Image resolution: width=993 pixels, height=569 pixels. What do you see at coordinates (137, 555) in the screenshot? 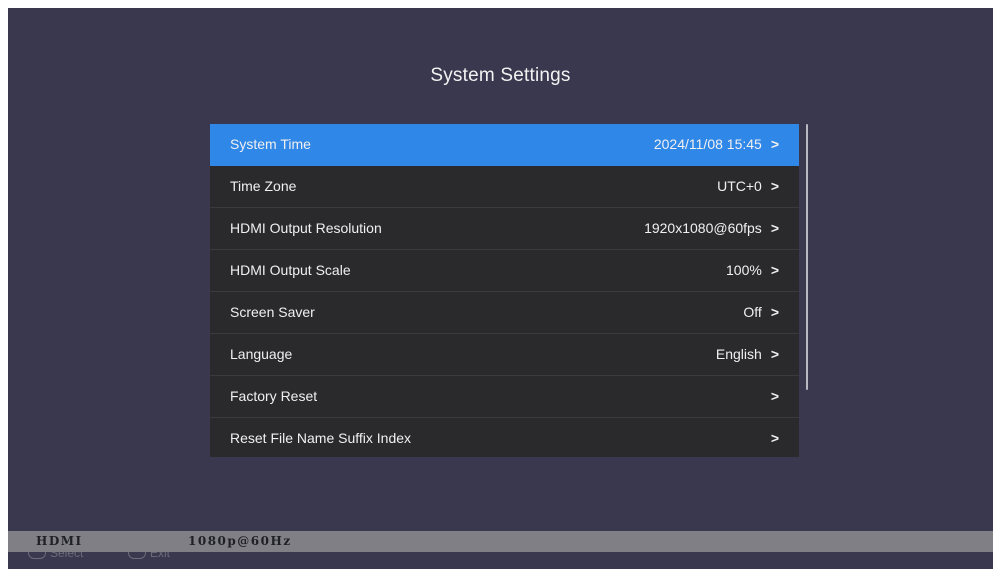
I see `back-button-icon` at bounding box center [137, 555].